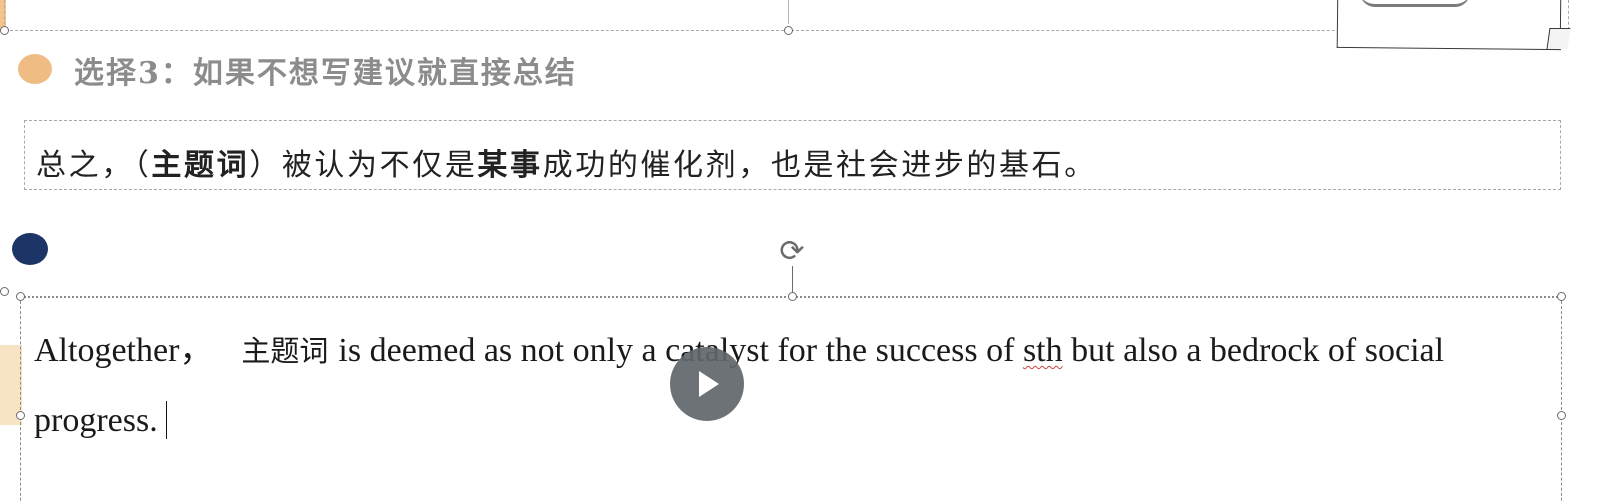 Image resolution: width=1608 pixels, height=503 pixels. I want to click on cn-sth: 某事, so click(510, 165).